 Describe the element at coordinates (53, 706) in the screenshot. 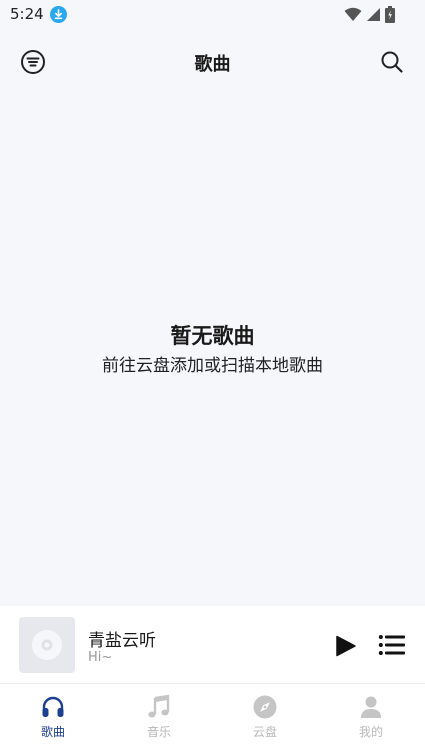

I see `headphones-icon` at that location.